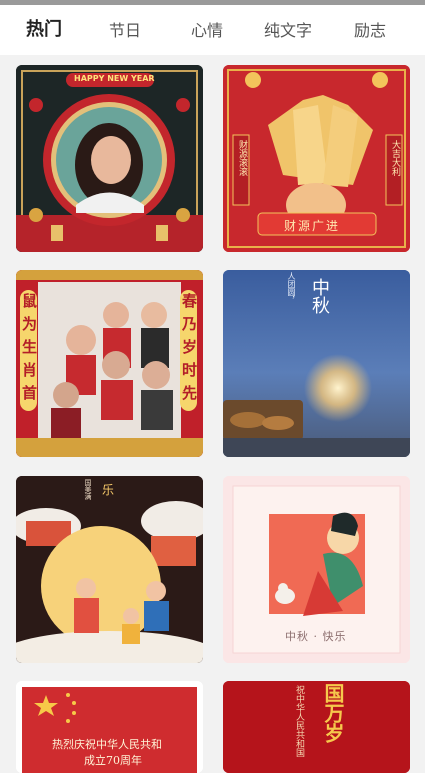 This screenshot has height=773, width=425. What do you see at coordinates (299, 721) in the screenshot?
I see `card-small-text: 祝中华人民共和国` at bounding box center [299, 721].